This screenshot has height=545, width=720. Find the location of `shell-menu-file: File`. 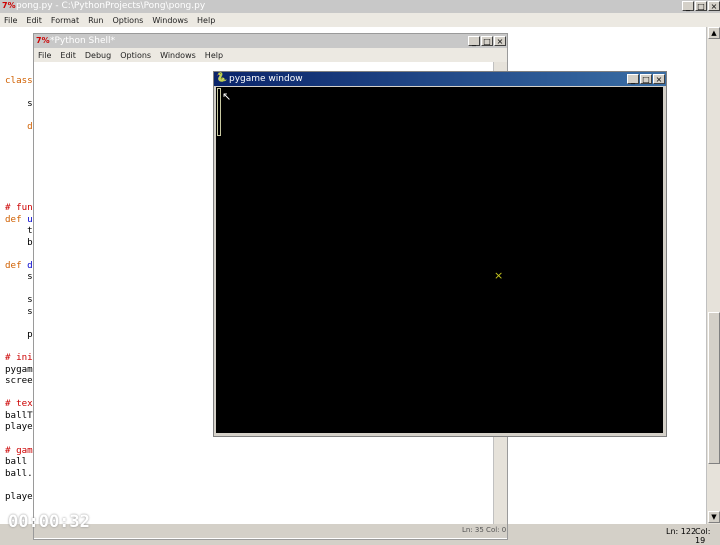

shell-menu-file: File is located at coordinates (44, 55).